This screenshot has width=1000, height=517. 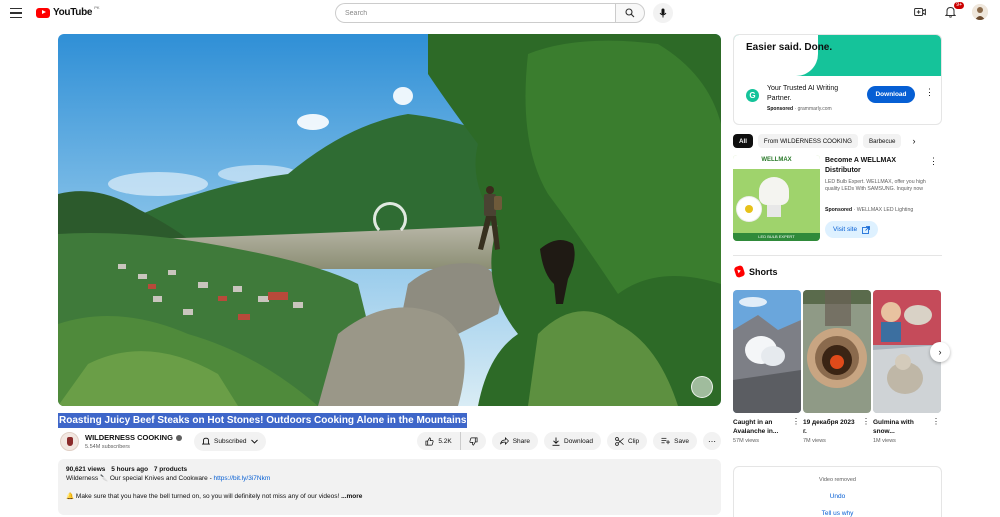 What do you see at coordinates (351, 496) in the screenshot?
I see `show-more-link: ...more` at bounding box center [351, 496].